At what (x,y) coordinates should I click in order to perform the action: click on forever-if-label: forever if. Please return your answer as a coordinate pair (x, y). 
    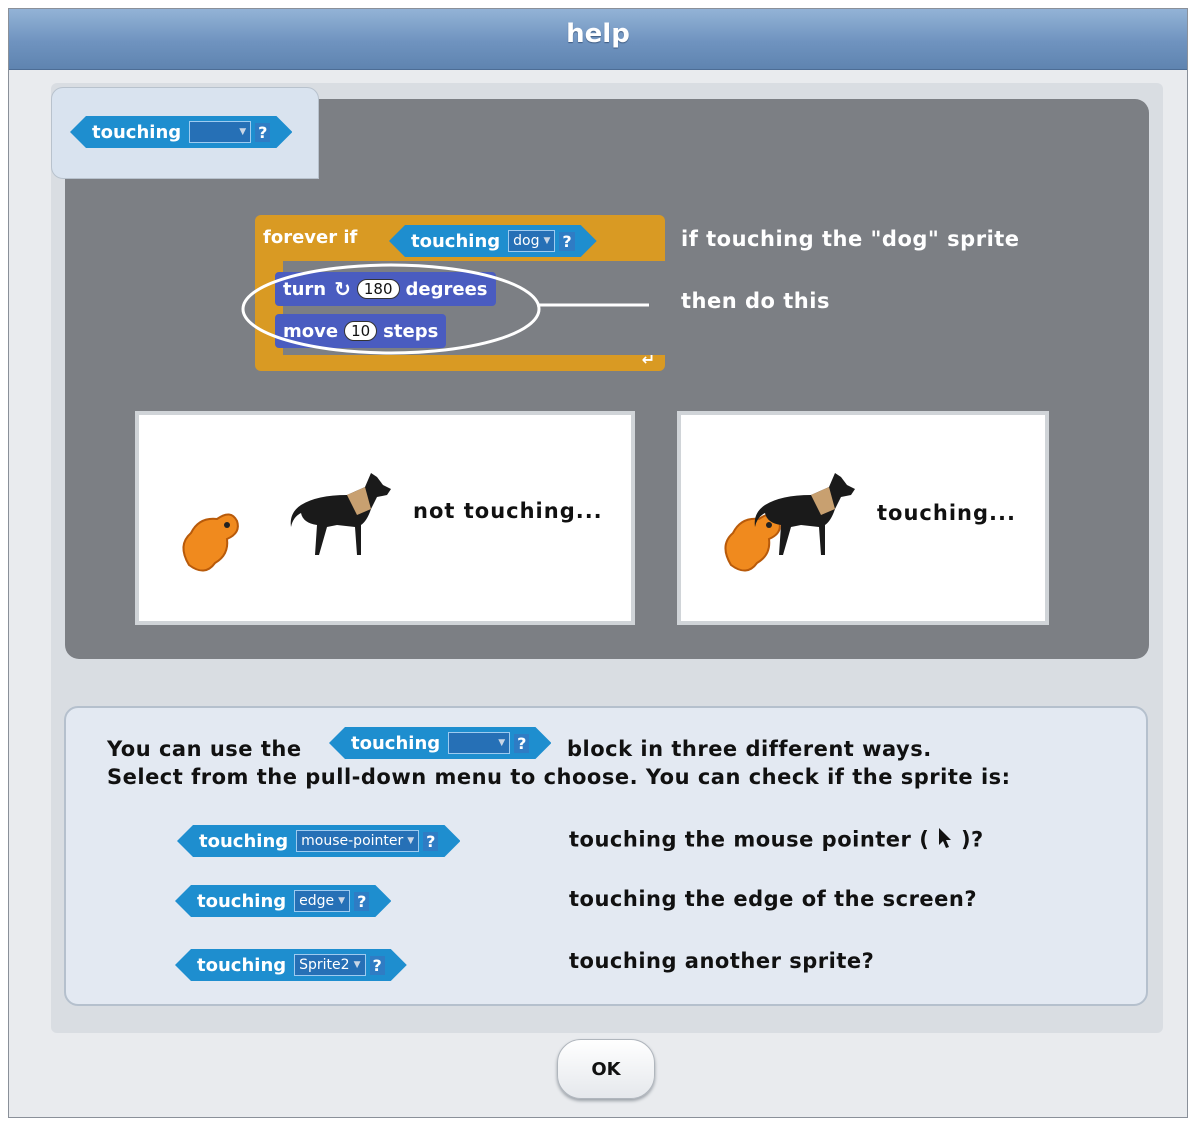
    Looking at the image, I should click on (310, 237).